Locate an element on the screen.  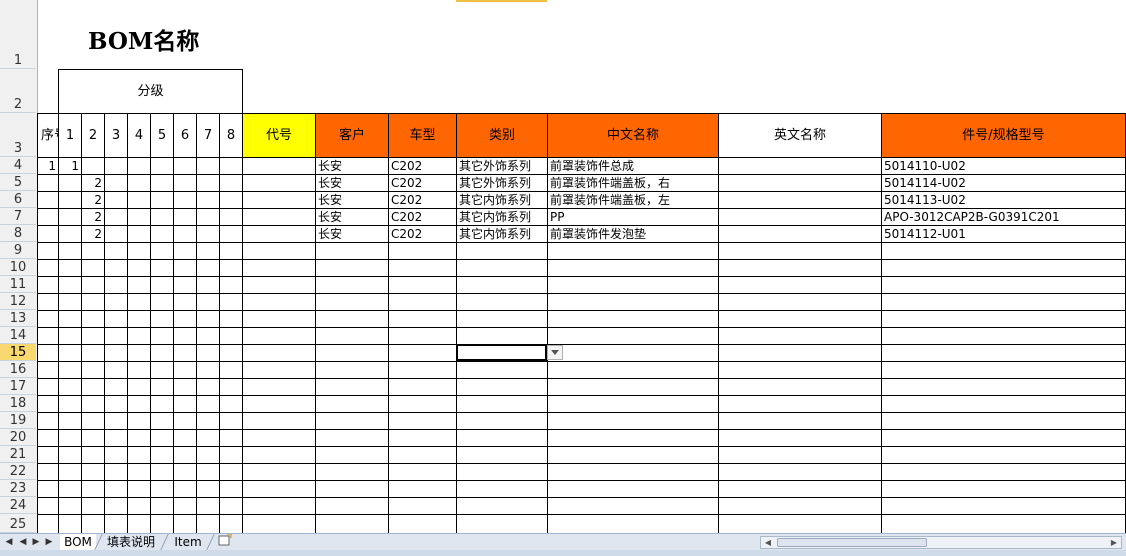
table-cell: 5014110-U02 is located at coordinates (1003, 166).